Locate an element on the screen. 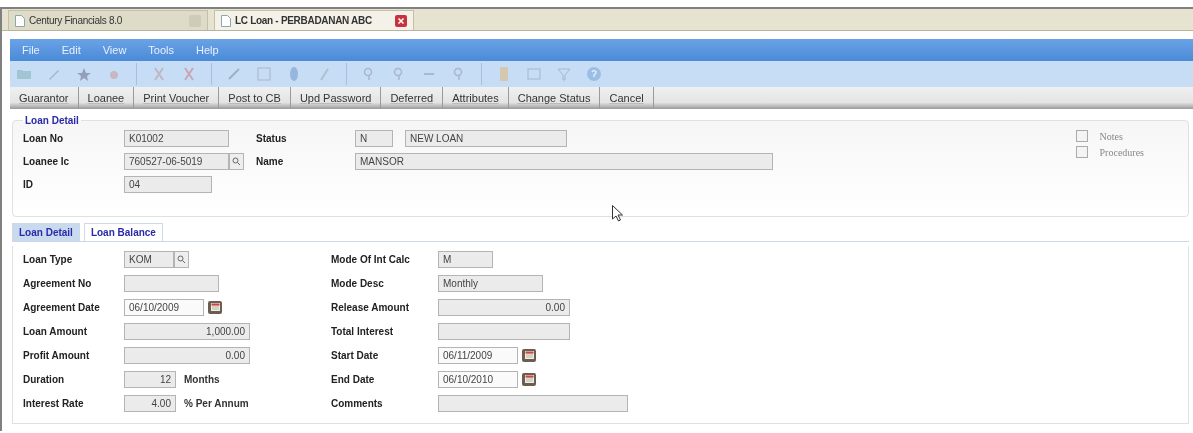 This screenshot has width=1193, height=433. field-label: Loan Amount is located at coordinates (56, 331).